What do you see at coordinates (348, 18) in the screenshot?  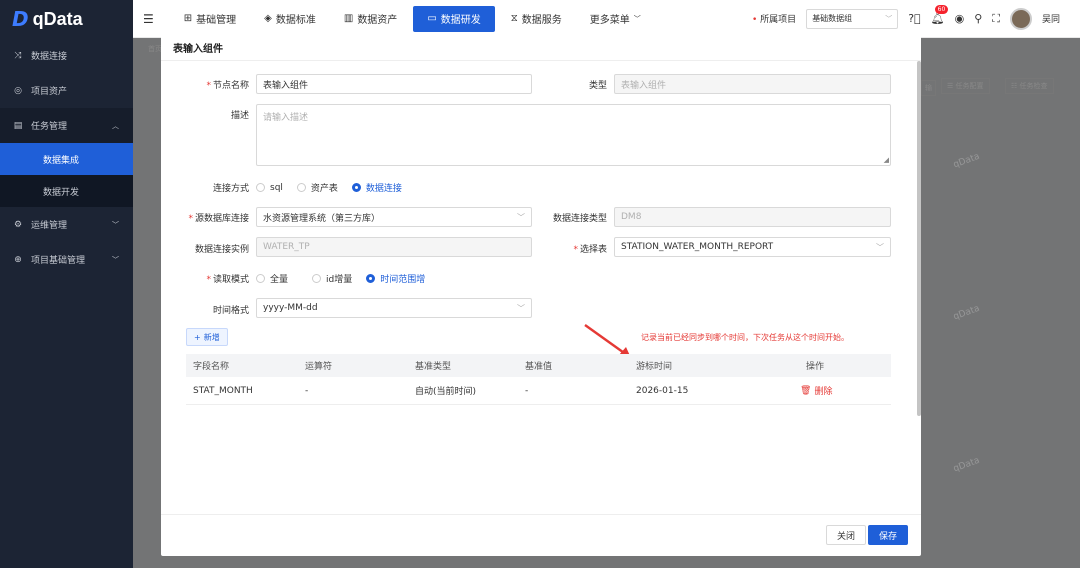 I see `chart-icon: ▥` at bounding box center [348, 18].